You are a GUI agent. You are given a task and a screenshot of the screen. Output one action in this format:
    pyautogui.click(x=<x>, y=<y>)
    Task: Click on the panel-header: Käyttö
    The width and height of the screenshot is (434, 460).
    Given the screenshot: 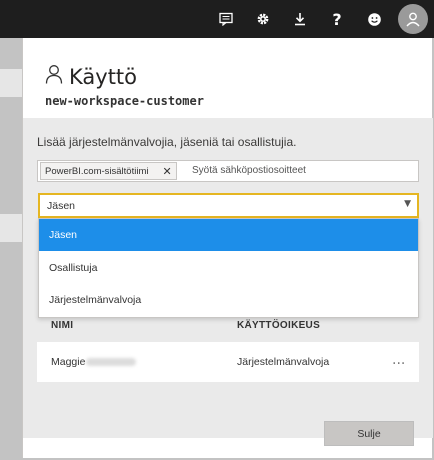 What is the action you would take?
    pyautogui.click(x=91, y=76)
    